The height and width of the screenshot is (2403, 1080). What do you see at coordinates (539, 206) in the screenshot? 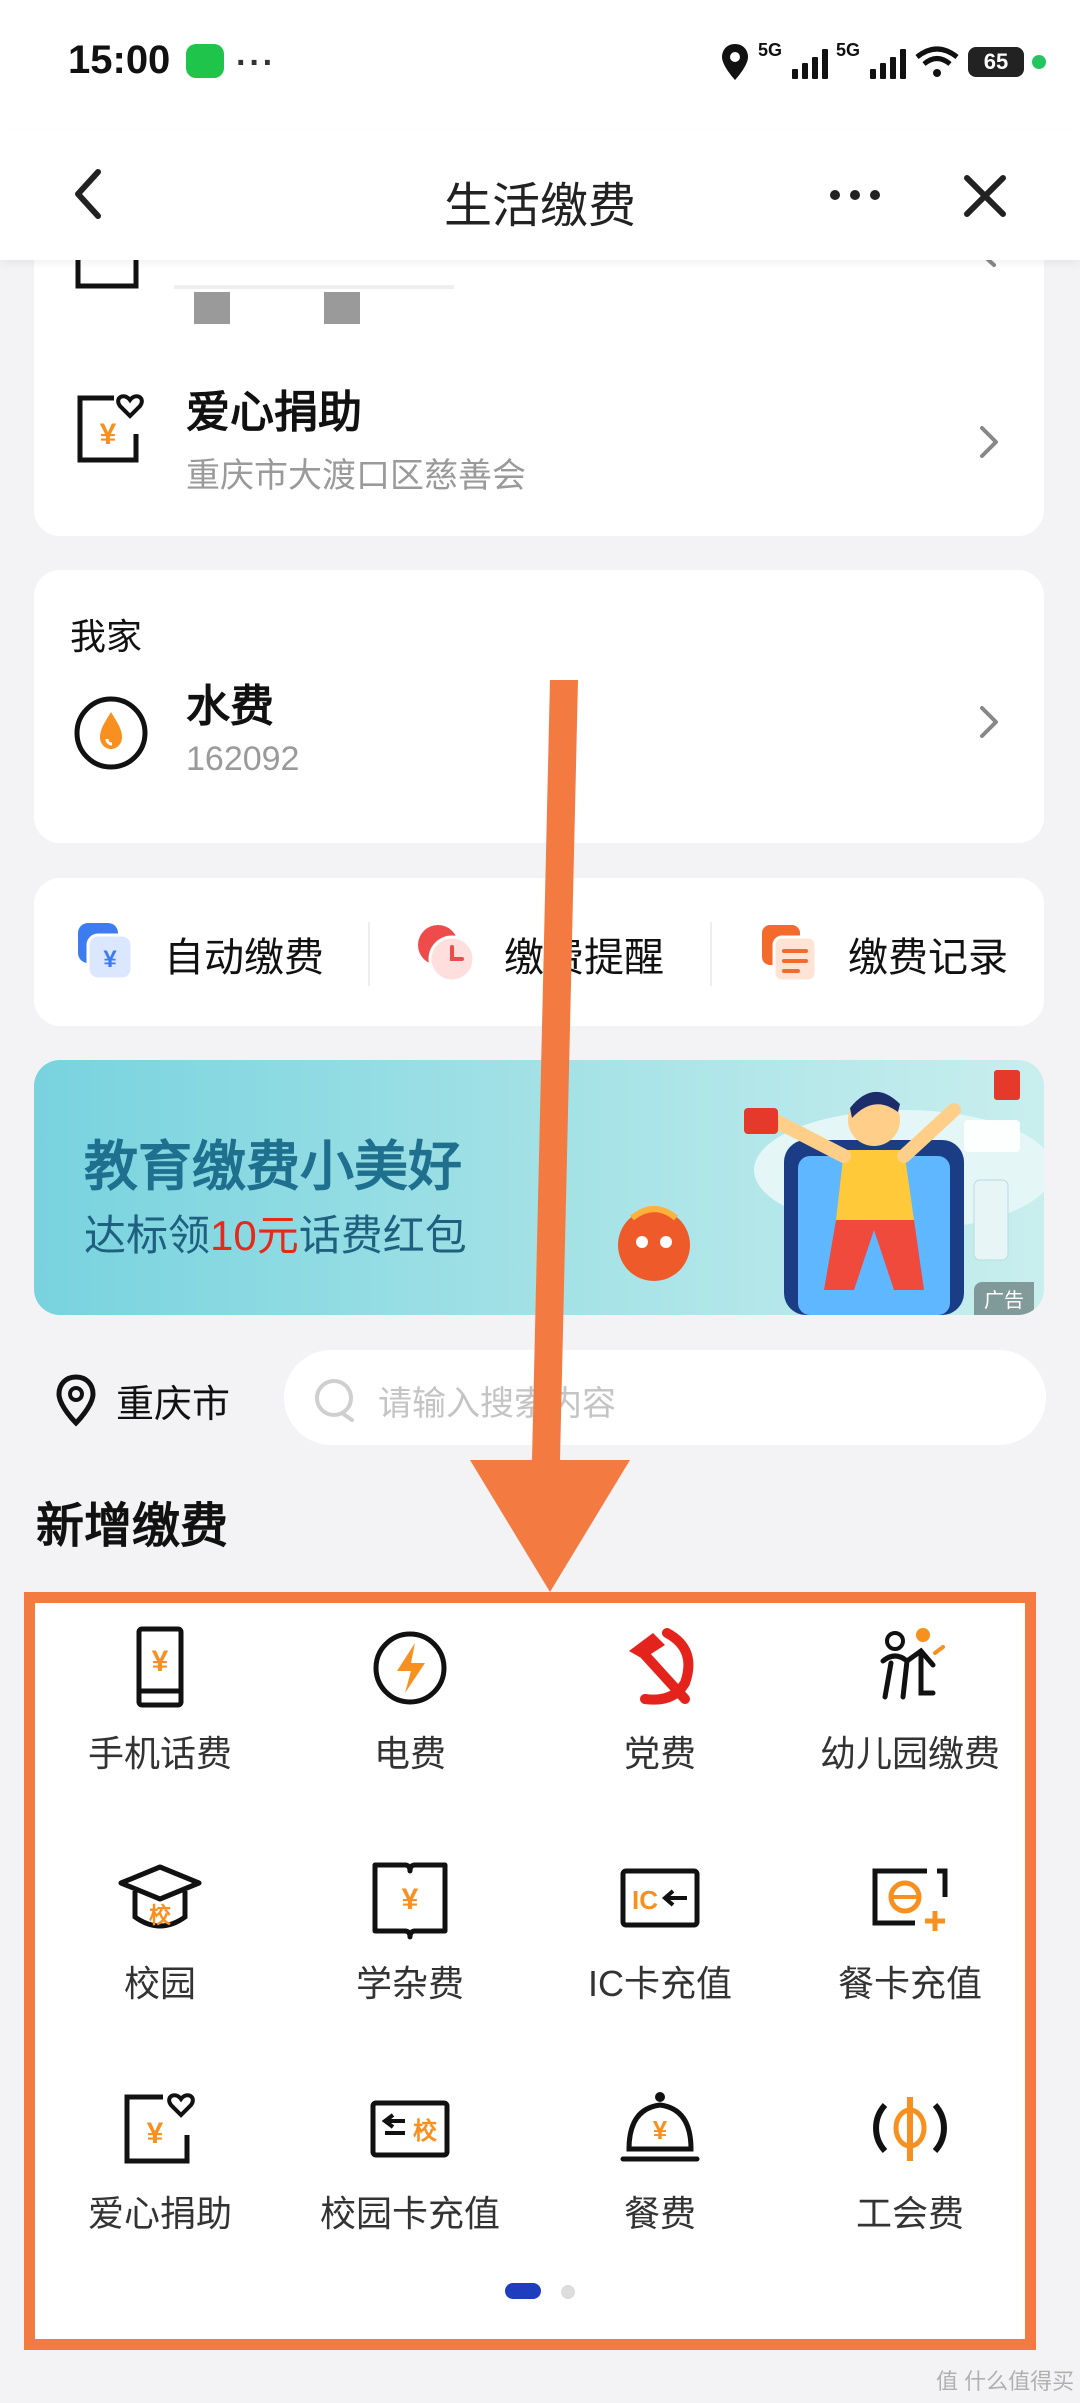
I see `page-title: 生活缴费` at bounding box center [539, 206].